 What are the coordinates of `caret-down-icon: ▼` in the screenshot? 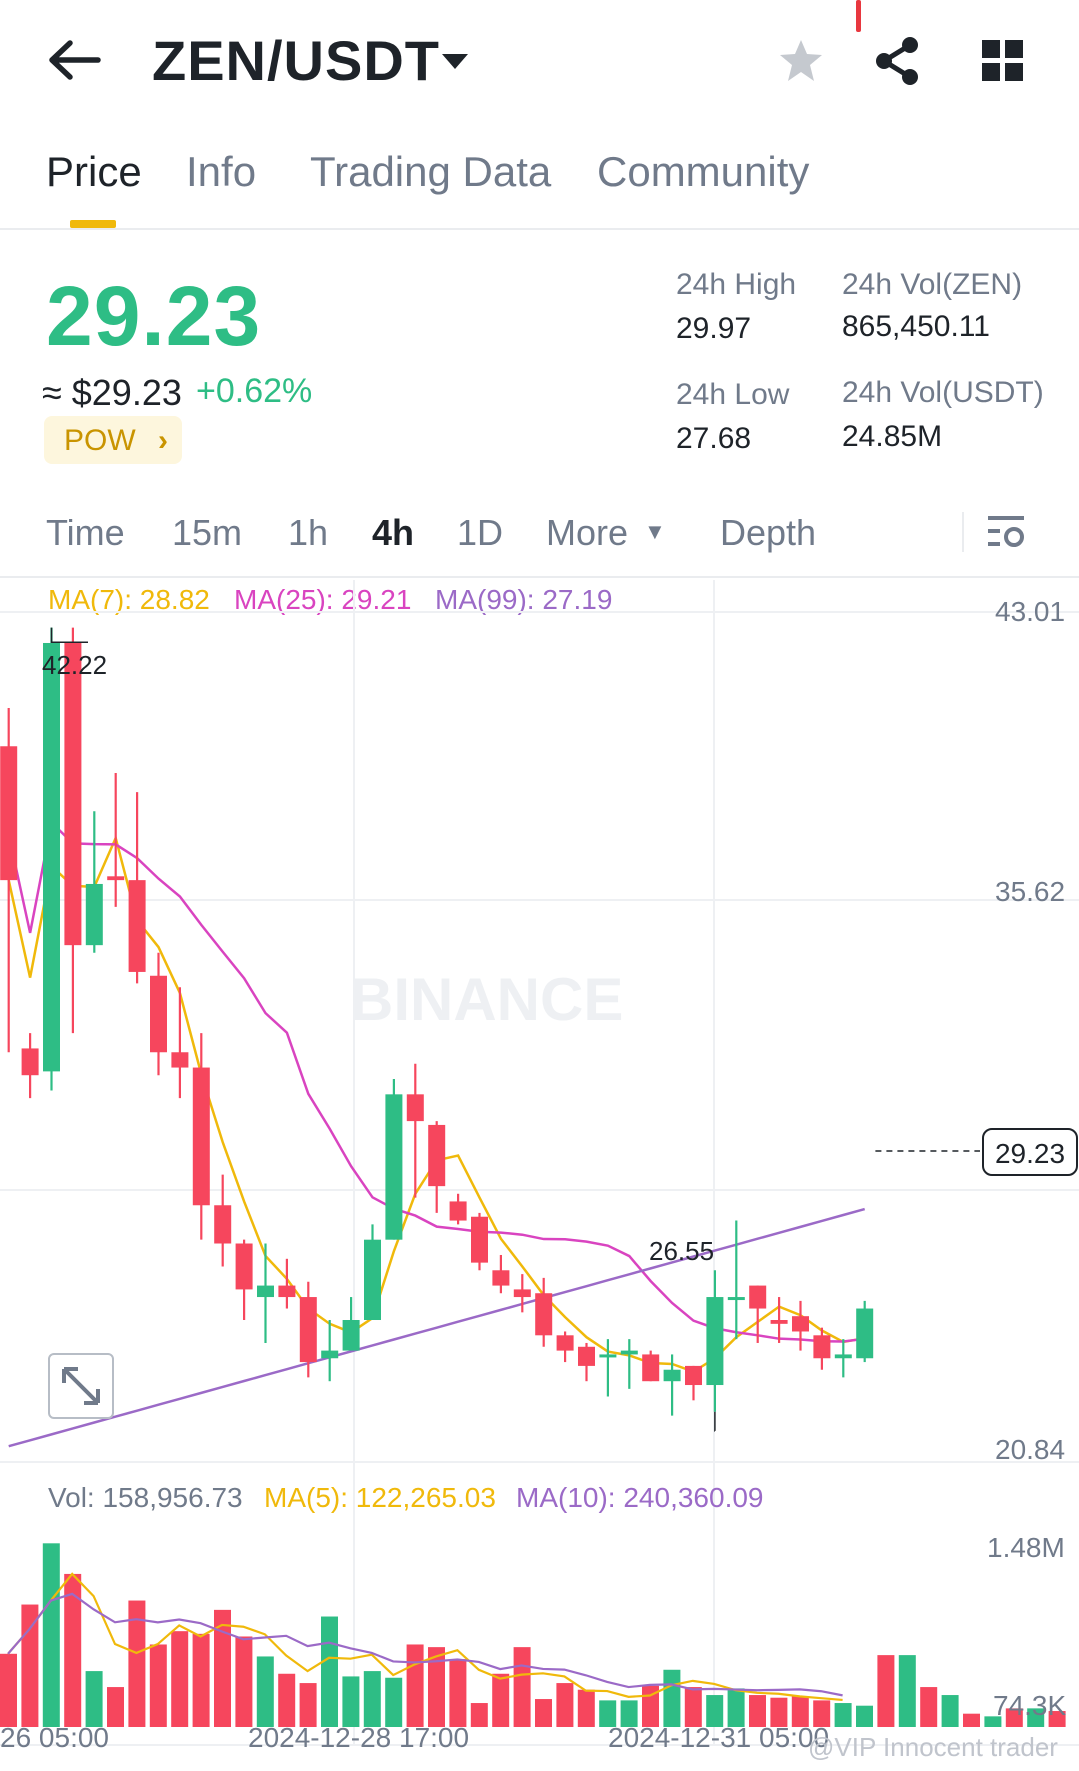 It's located at (655, 531).